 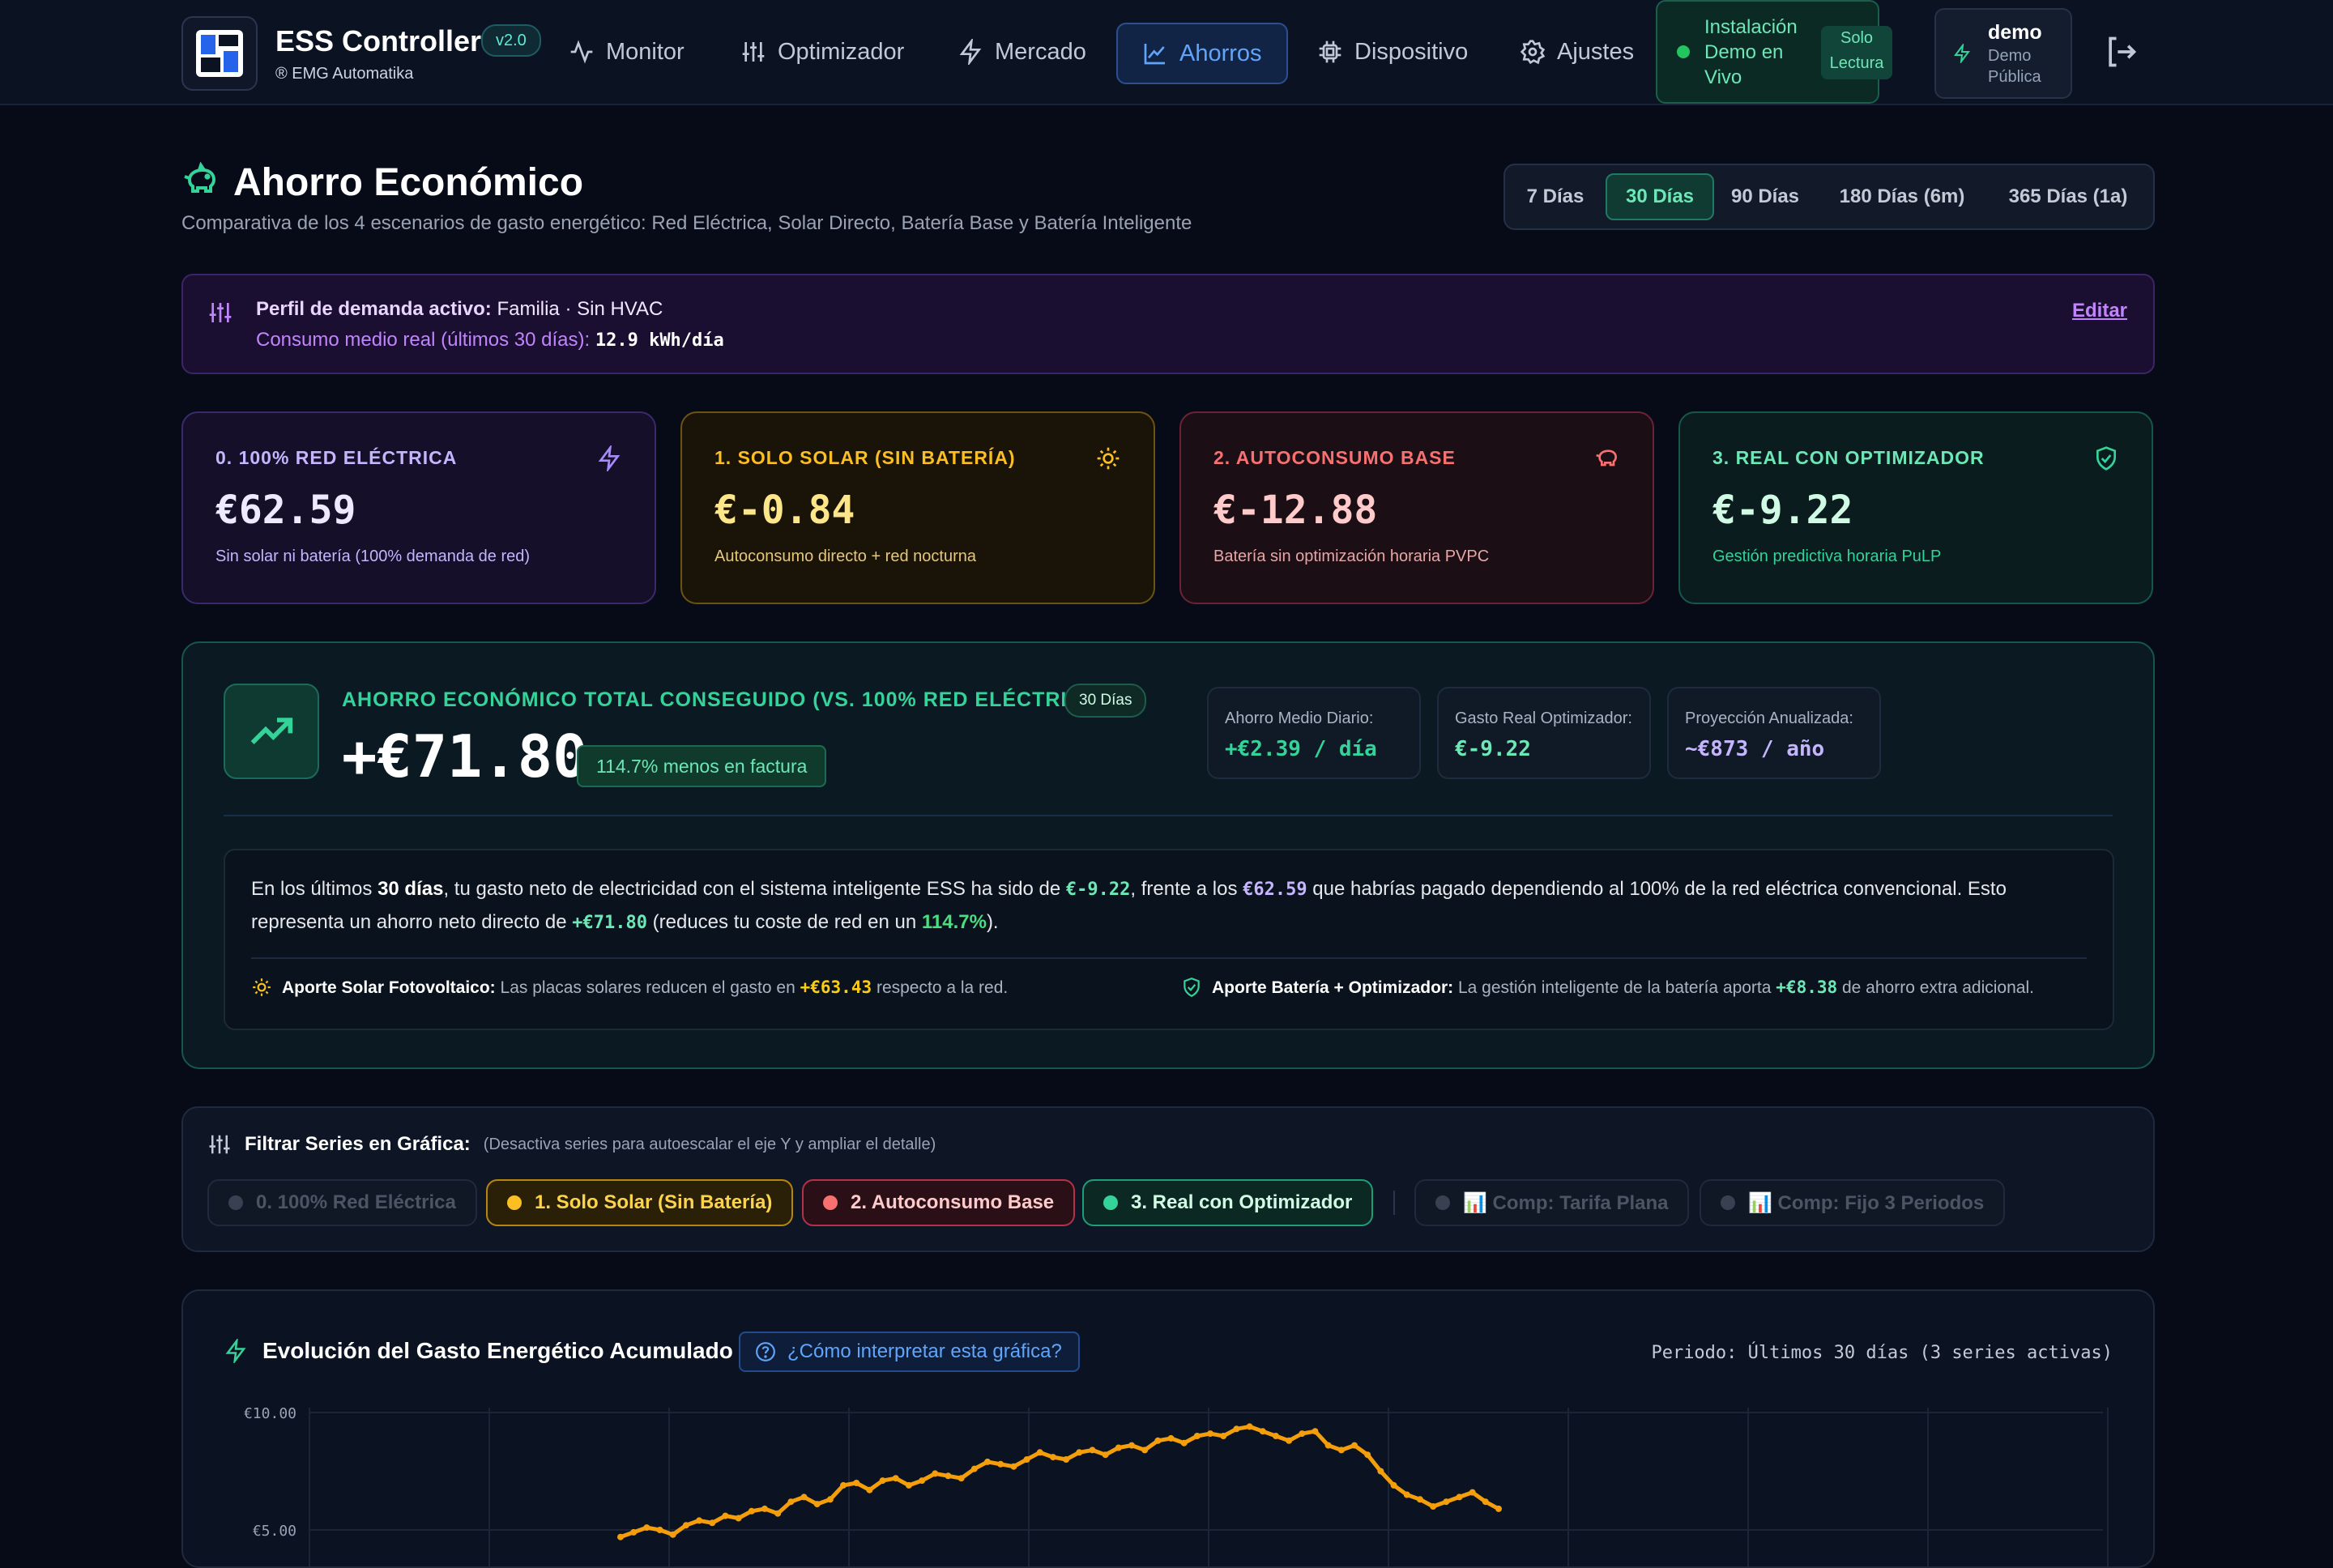 What do you see at coordinates (626, 52) in the screenshot?
I see `nav-monitor: Monitor` at bounding box center [626, 52].